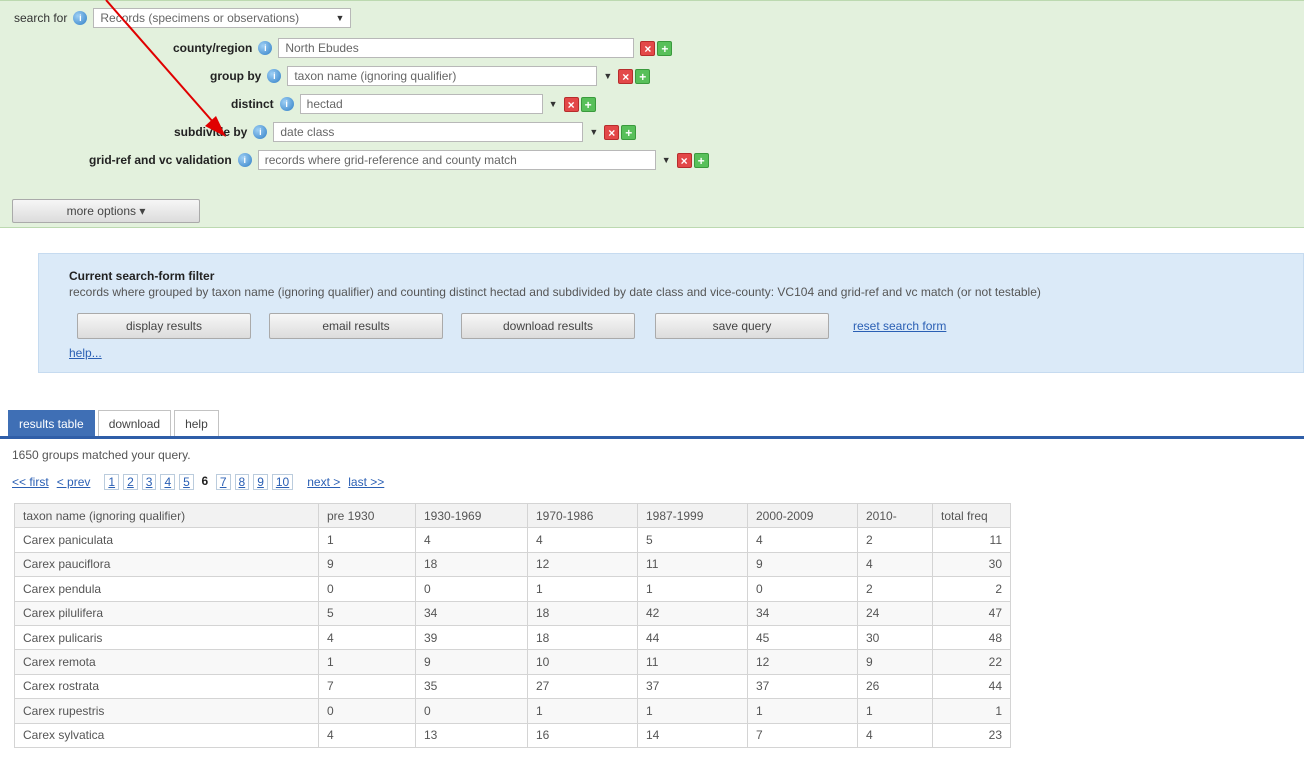 The image size is (1304, 780). Describe the element at coordinates (692, 613) in the screenshot. I see `count-cell: 42` at that location.